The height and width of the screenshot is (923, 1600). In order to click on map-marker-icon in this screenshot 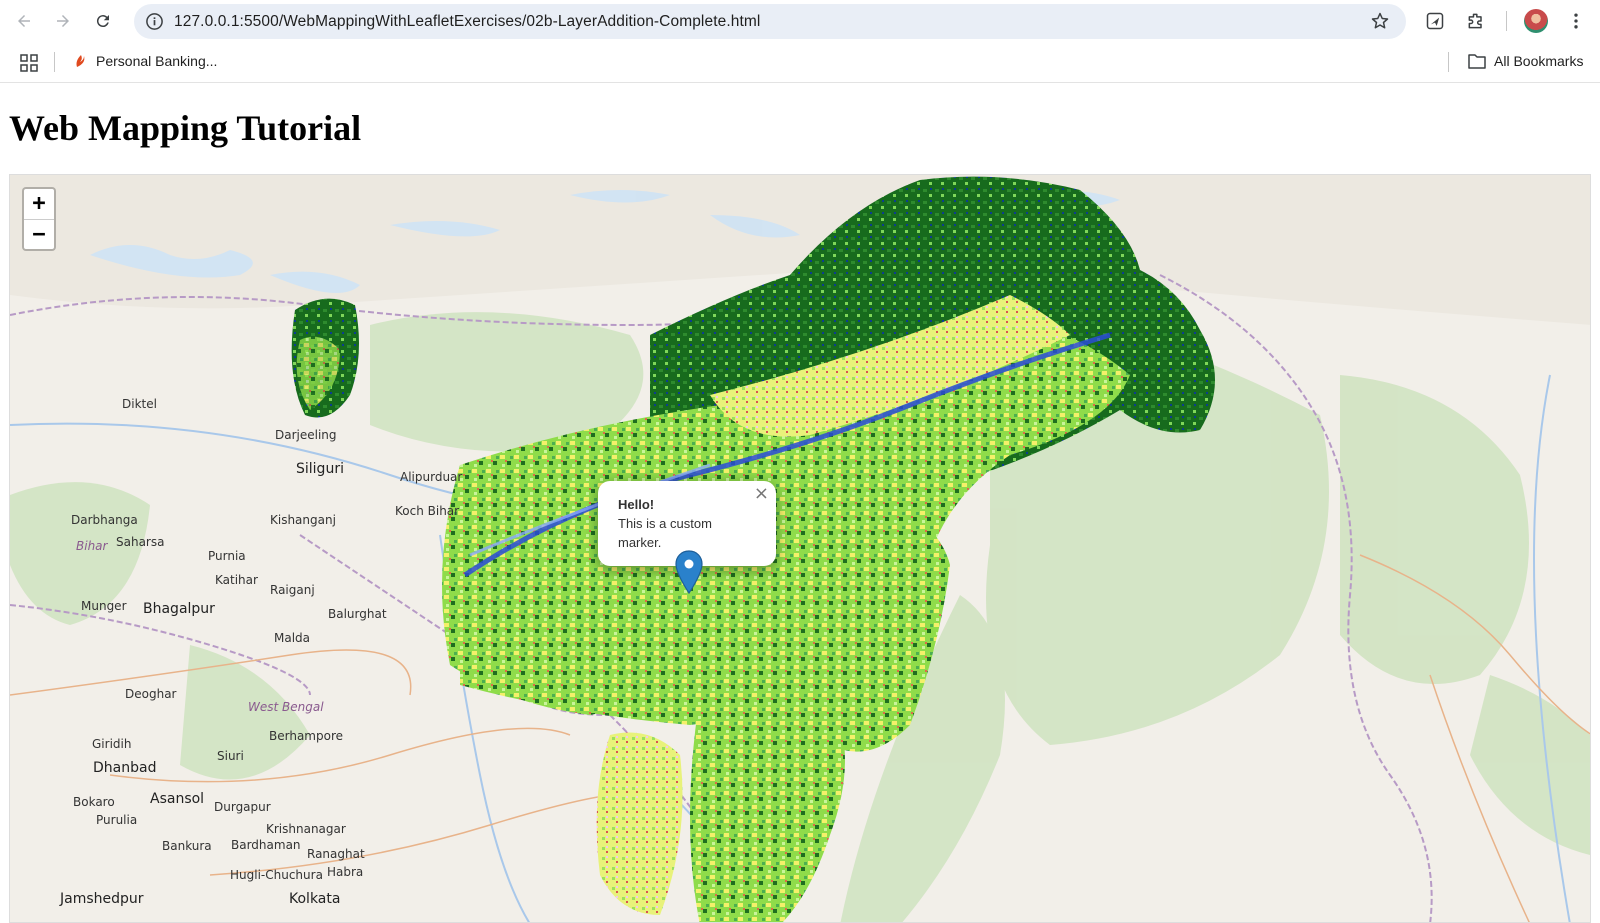, I will do `click(689, 572)`.